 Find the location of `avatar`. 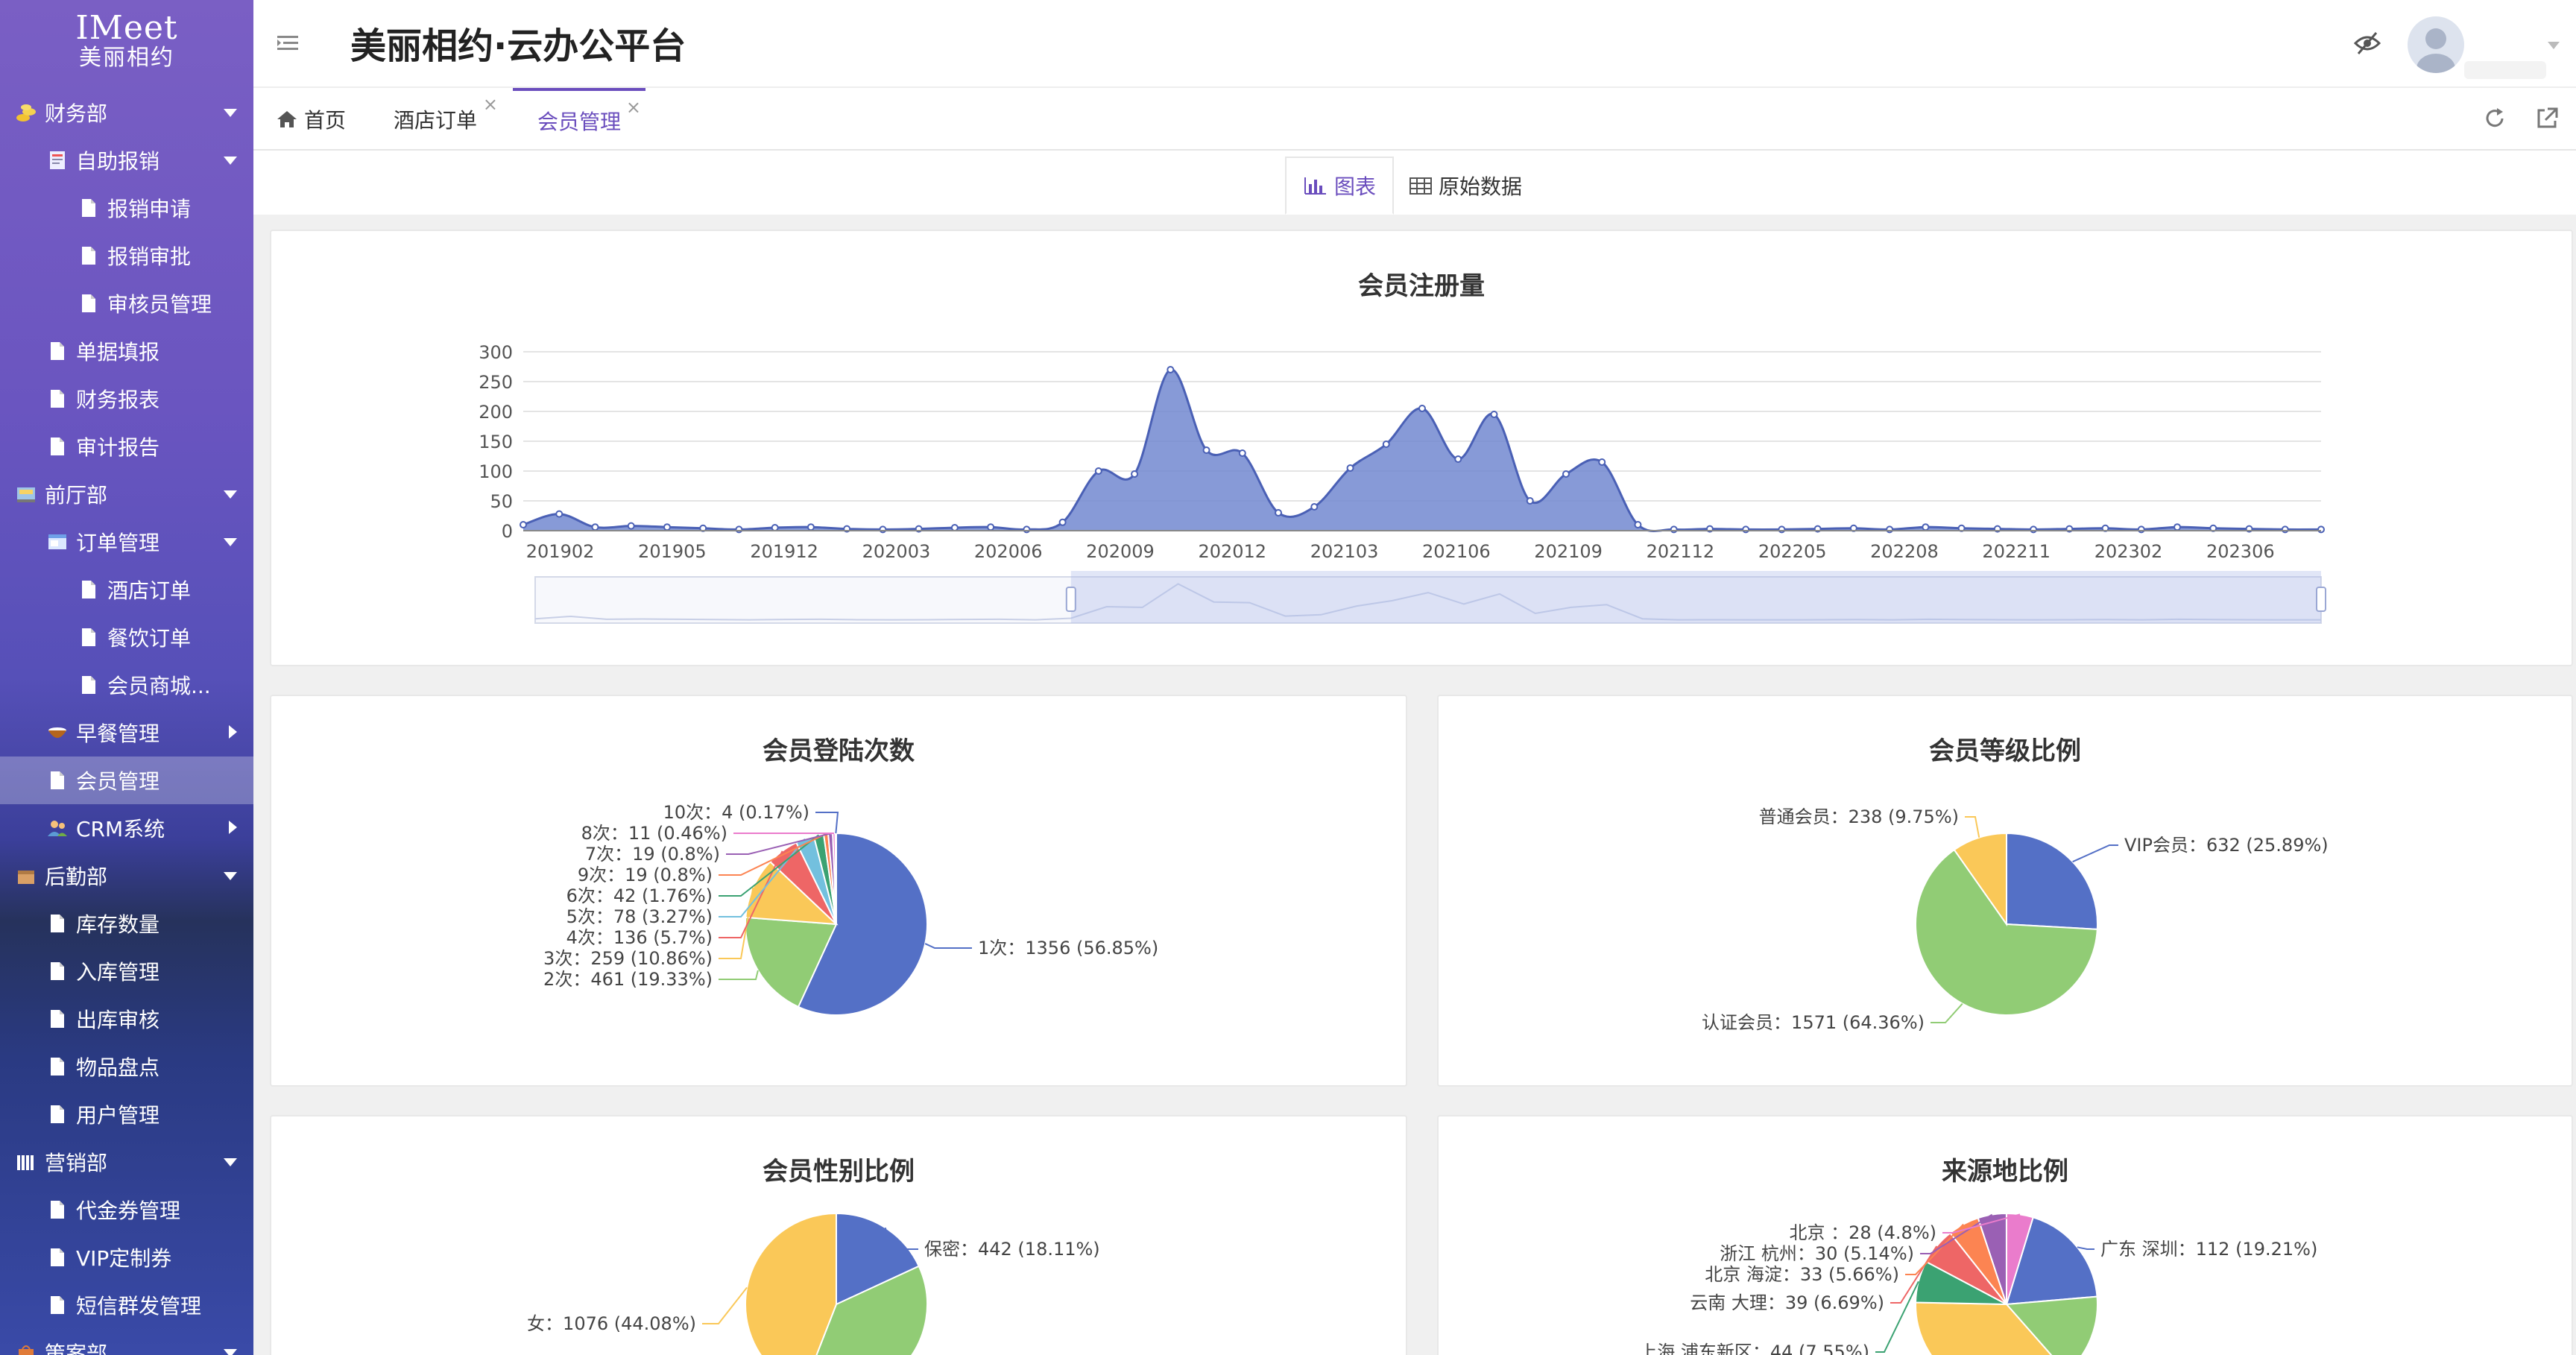

avatar is located at coordinates (2436, 44).